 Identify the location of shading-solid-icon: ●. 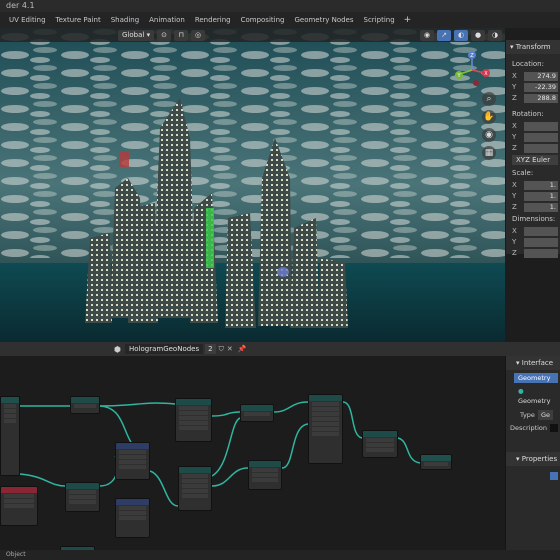
(478, 35).